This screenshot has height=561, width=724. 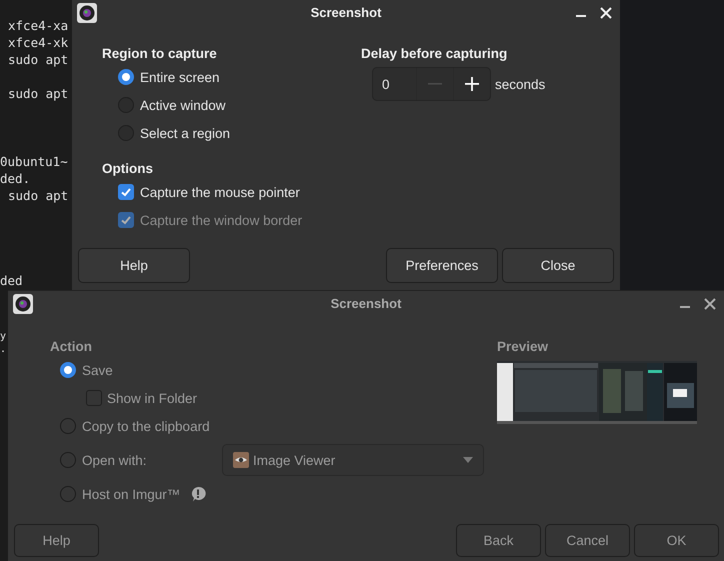 I want to click on unit-label: seconds, so click(x=520, y=84).